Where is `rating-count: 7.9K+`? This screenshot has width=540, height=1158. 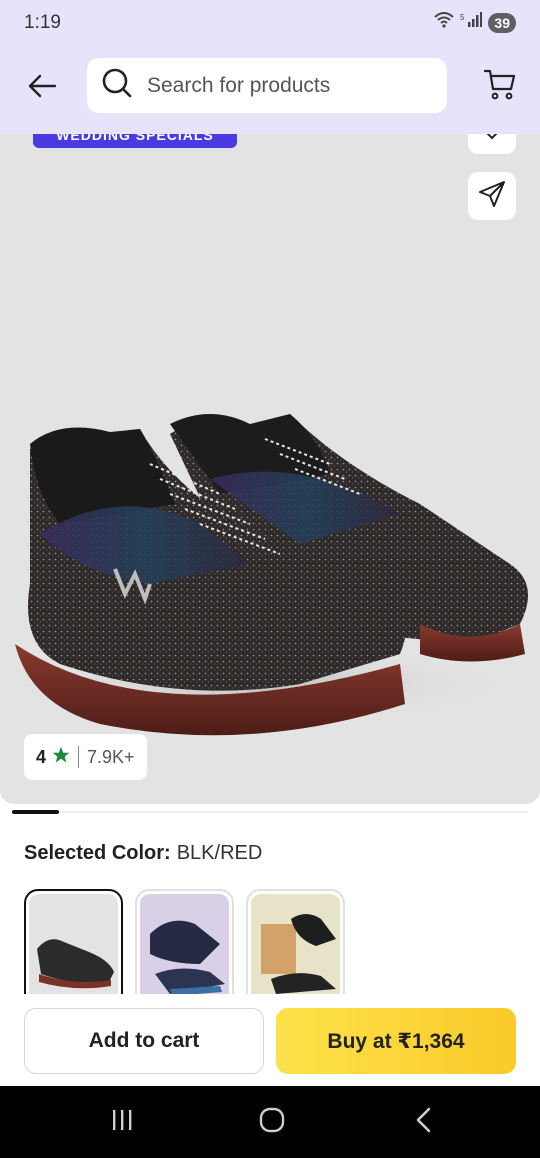 rating-count: 7.9K+ is located at coordinates (111, 756).